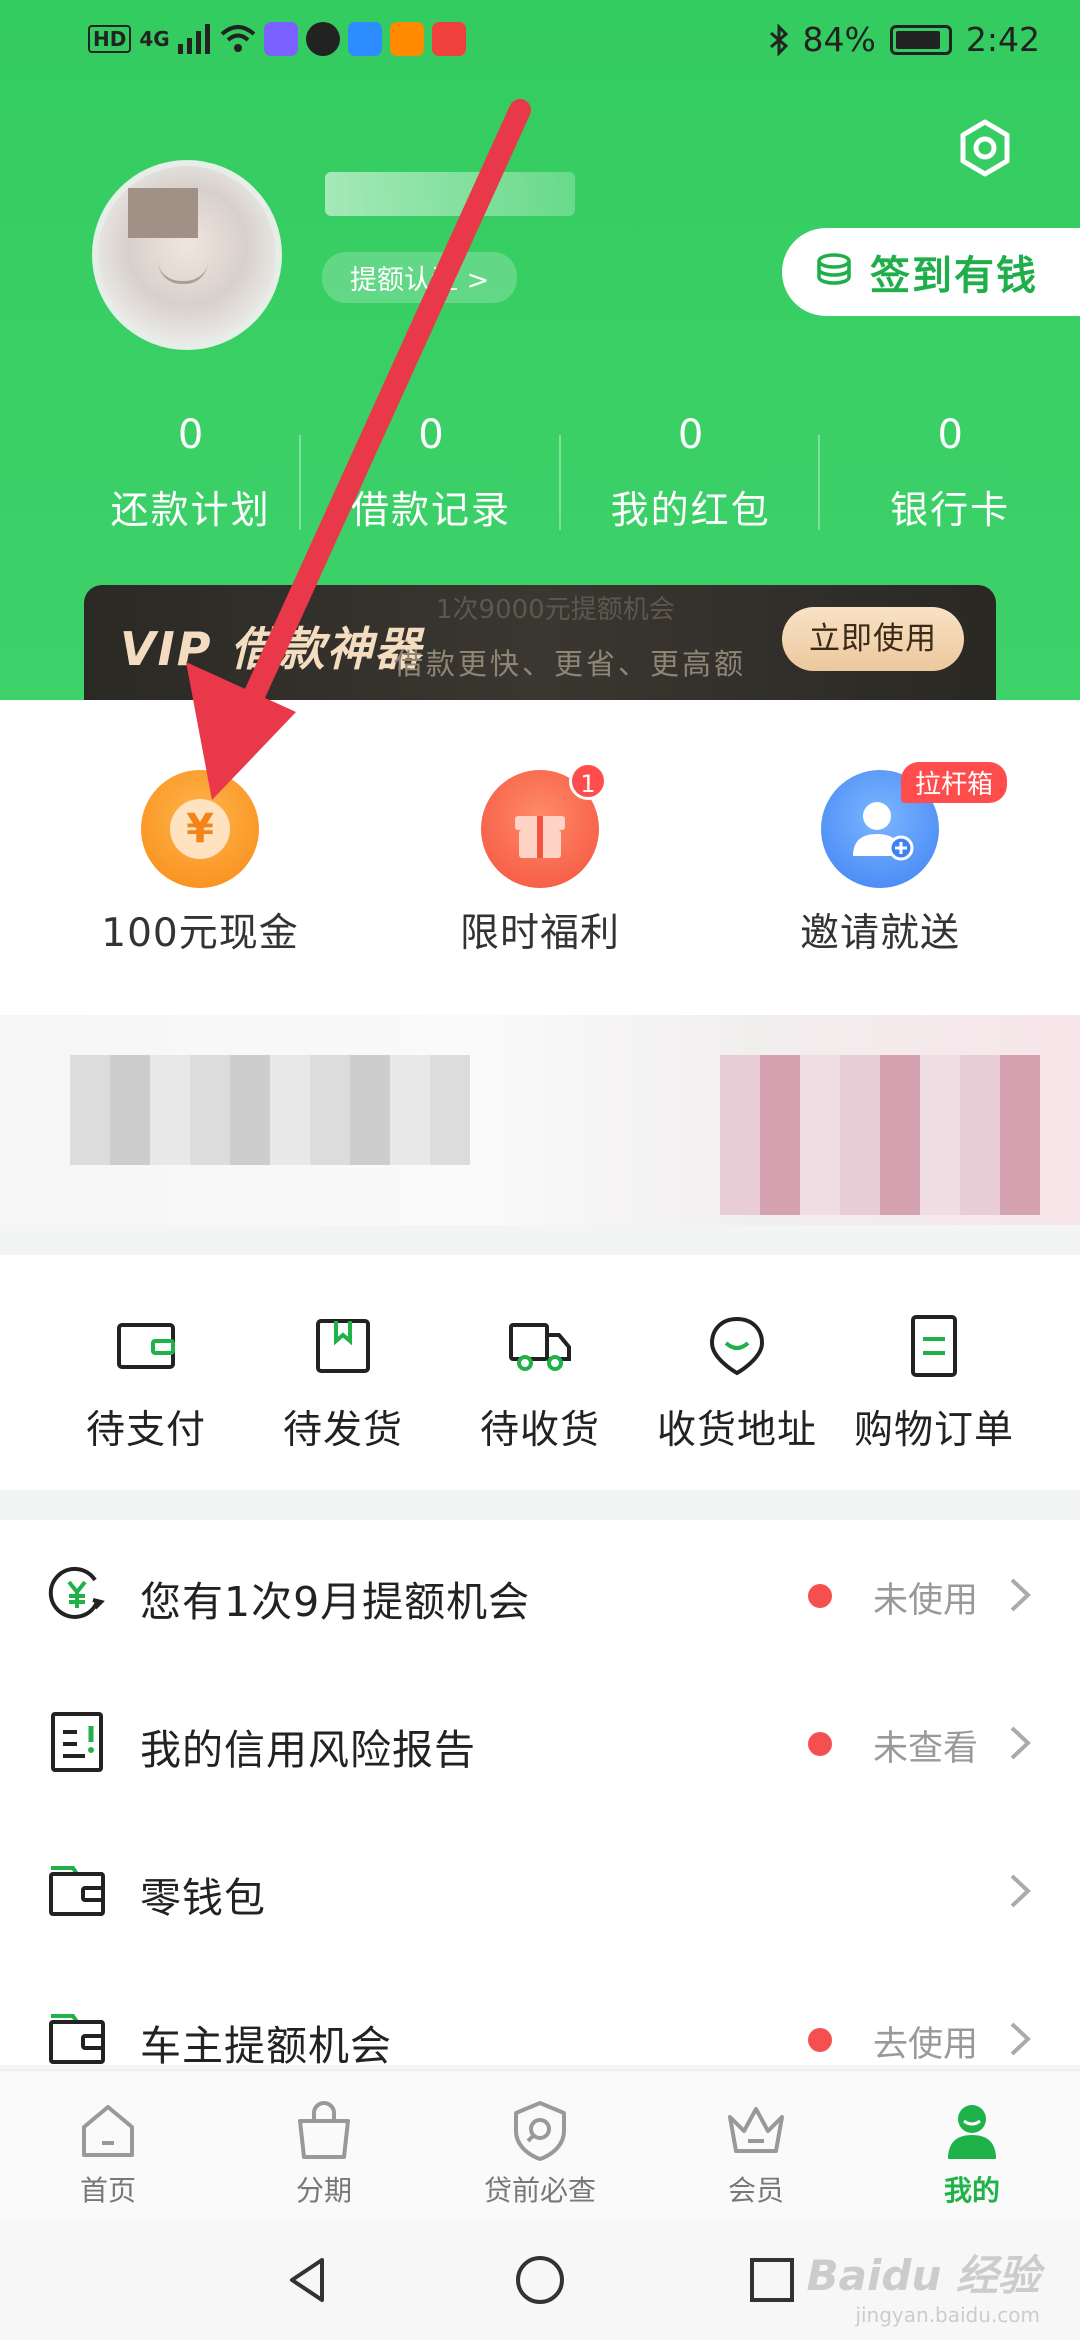 The image size is (1080, 2340). Describe the element at coordinates (737, 1346) in the screenshot. I see `location-icon` at that location.